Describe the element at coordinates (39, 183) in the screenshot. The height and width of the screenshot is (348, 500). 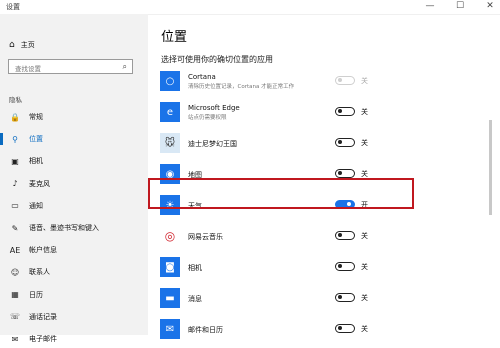
I see `sidebar-item-label: 麦克风` at that location.